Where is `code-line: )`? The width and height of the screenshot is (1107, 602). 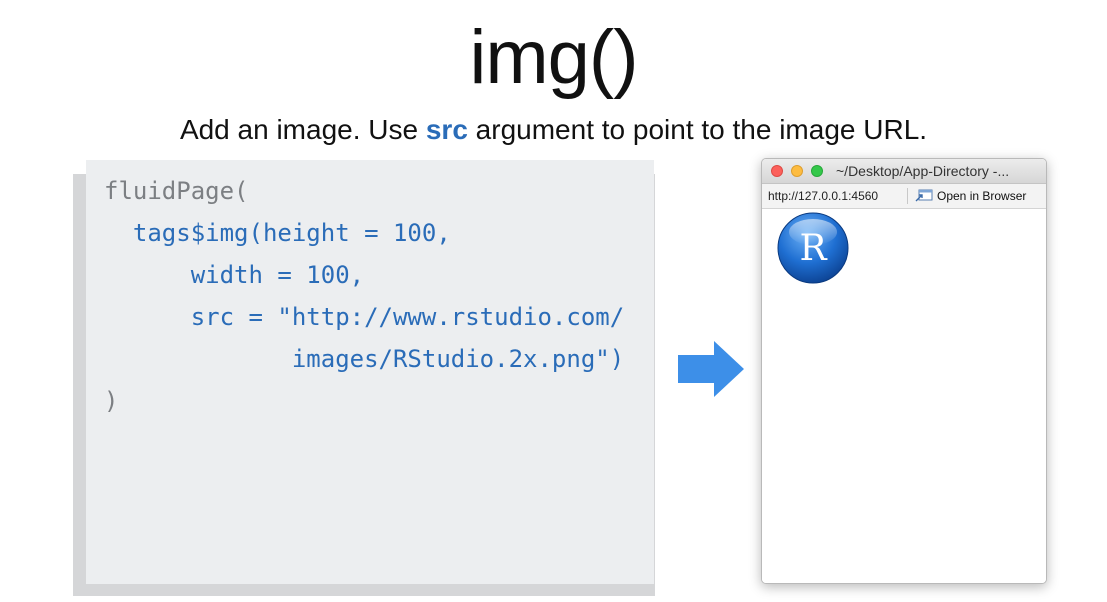
code-line: ) is located at coordinates (111, 401).